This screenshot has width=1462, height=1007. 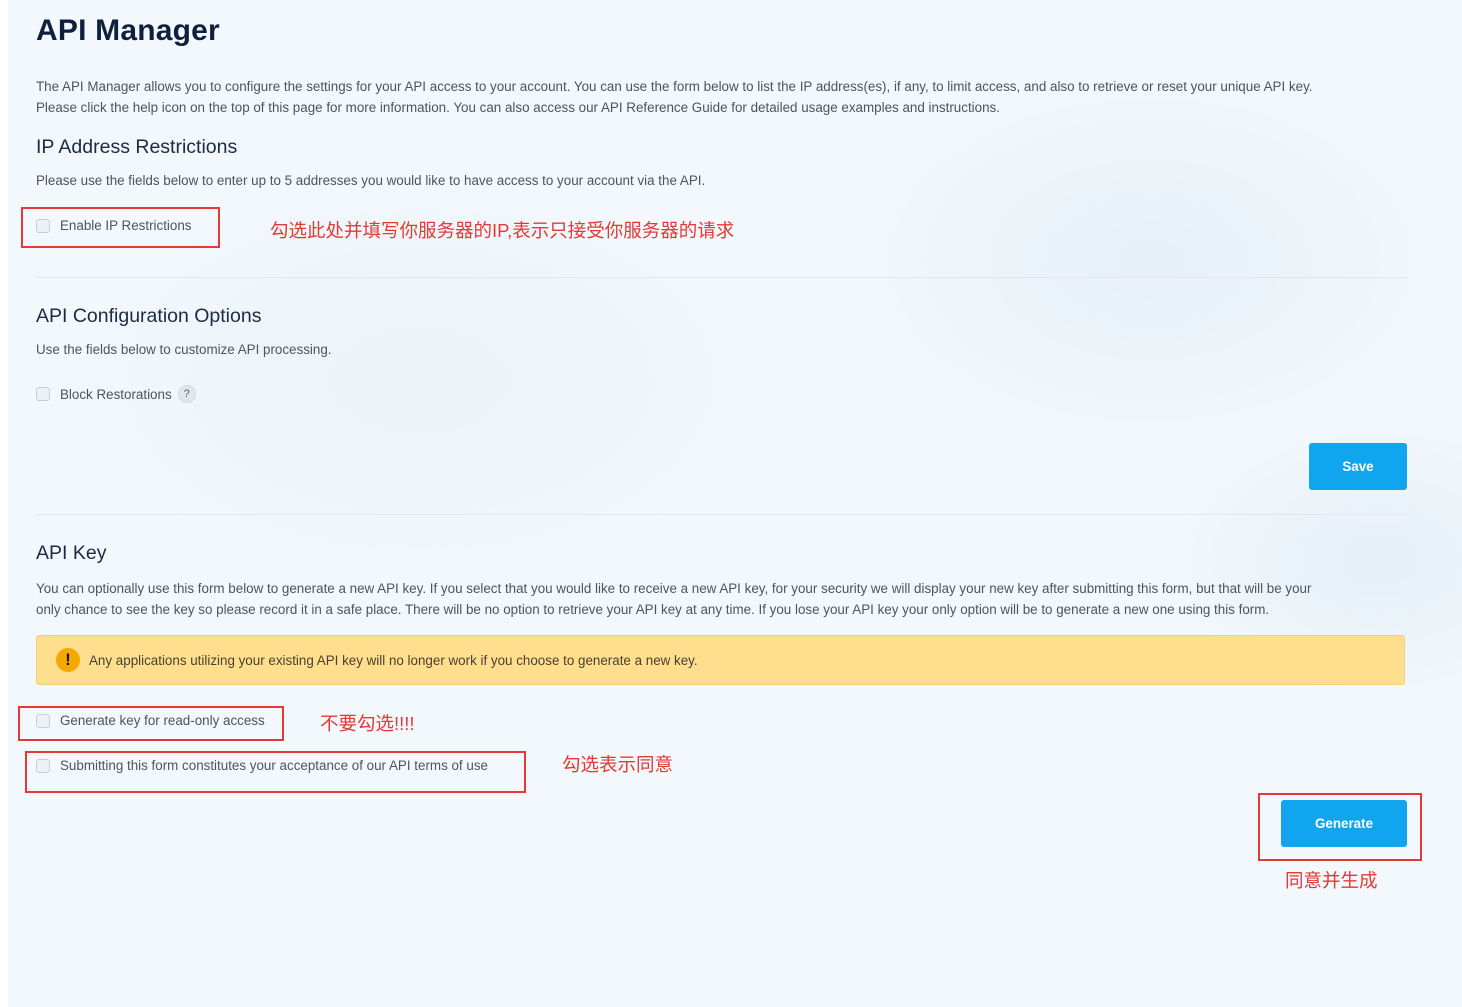 I want to click on block-restorations-label: Block Restorations, so click(x=116, y=394).